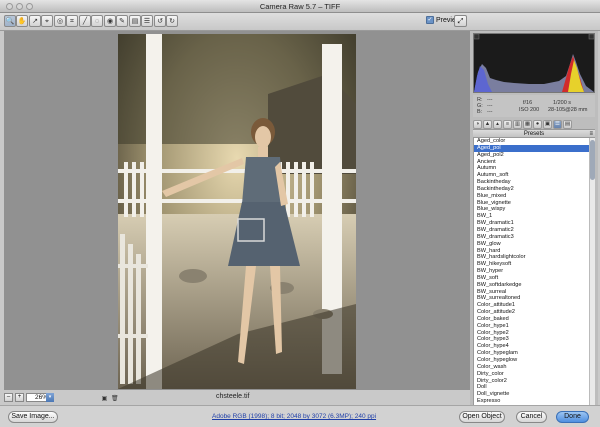  I want to click on snapshots-tab-icon: ▤, so click(567, 124).